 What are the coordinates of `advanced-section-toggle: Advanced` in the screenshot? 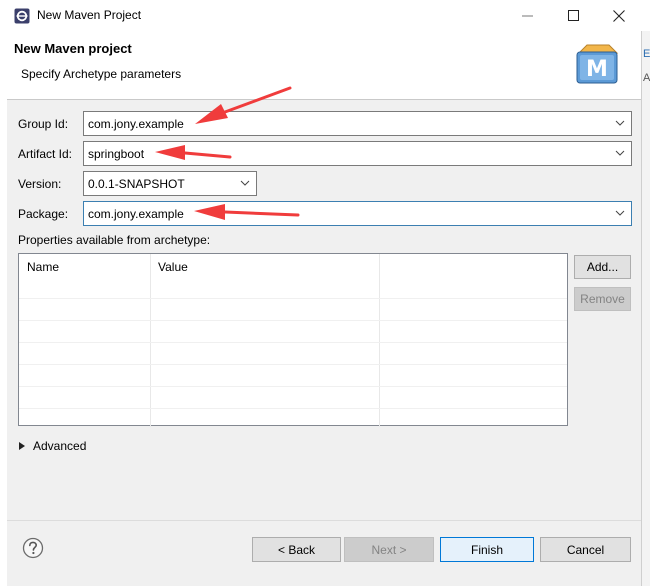 It's located at (52, 446).